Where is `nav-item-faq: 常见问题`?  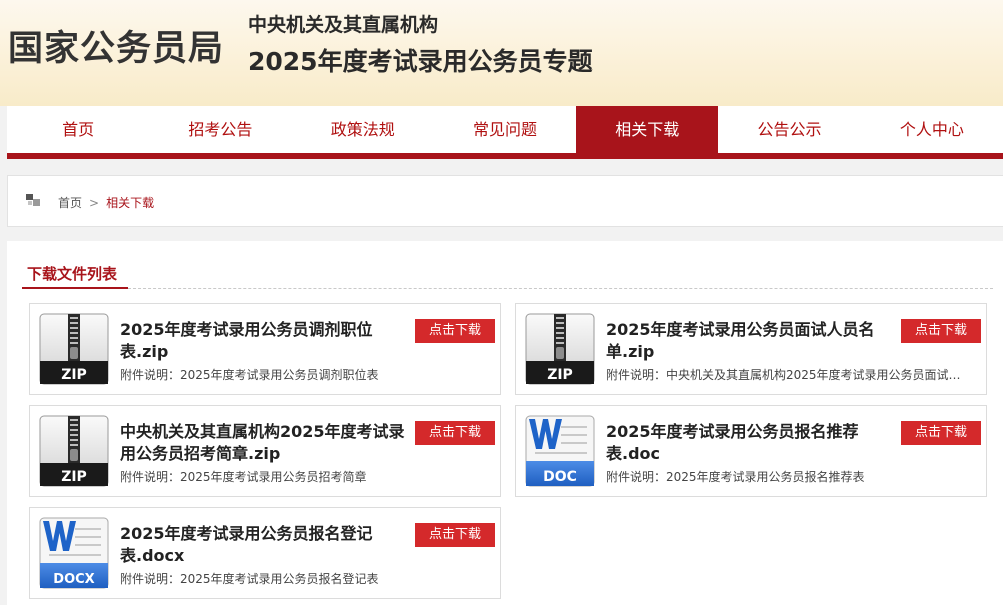 nav-item-faq: 常见问题 is located at coordinates (505, 129).